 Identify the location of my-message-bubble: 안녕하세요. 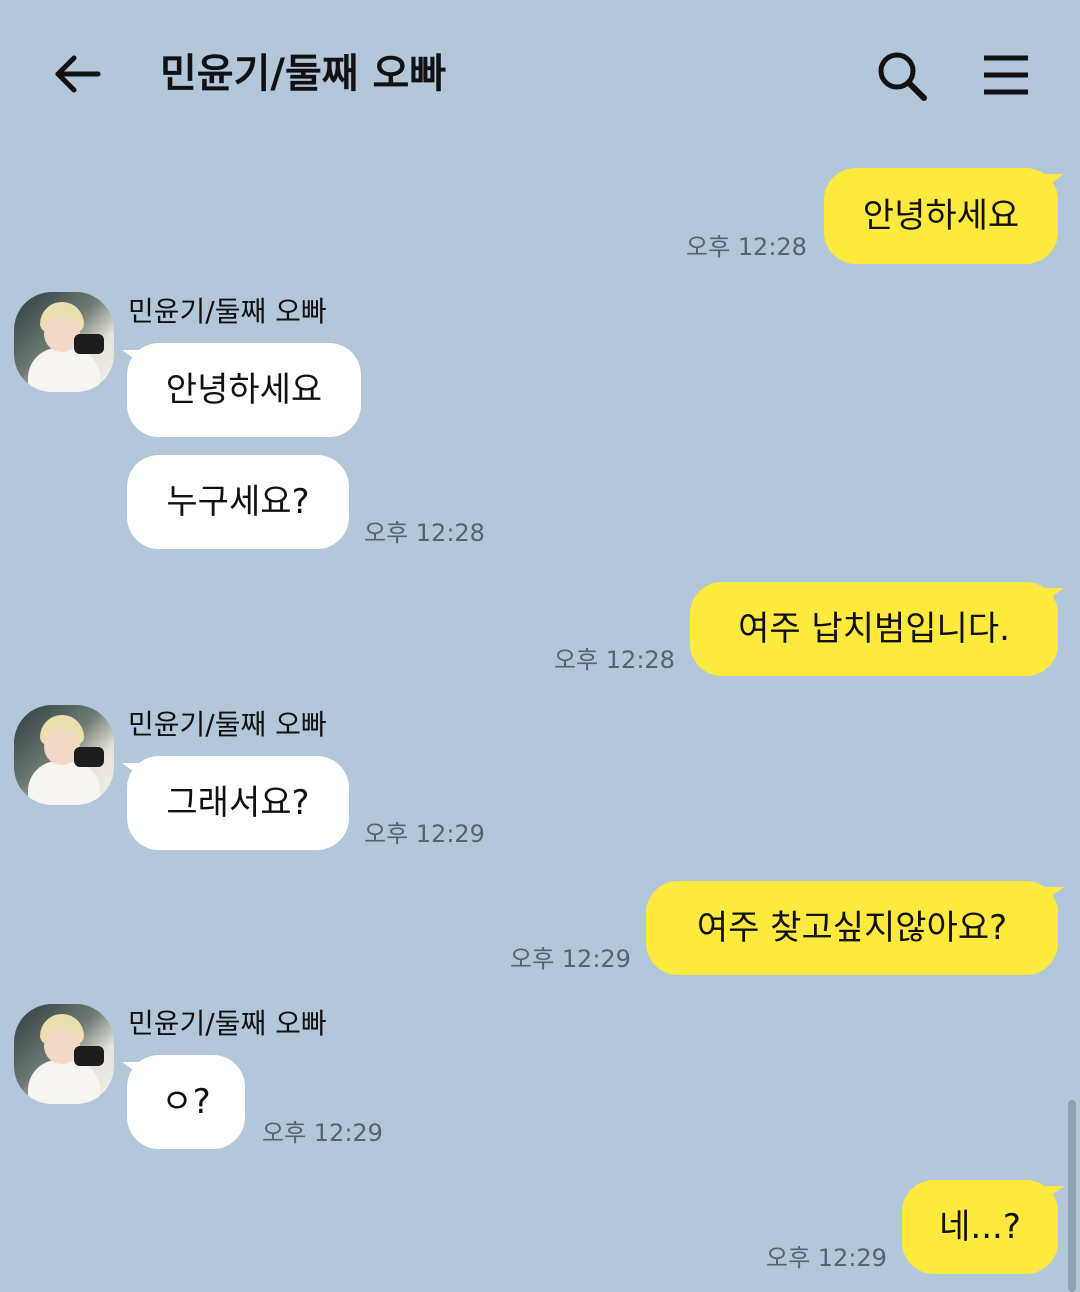
(941, 216).